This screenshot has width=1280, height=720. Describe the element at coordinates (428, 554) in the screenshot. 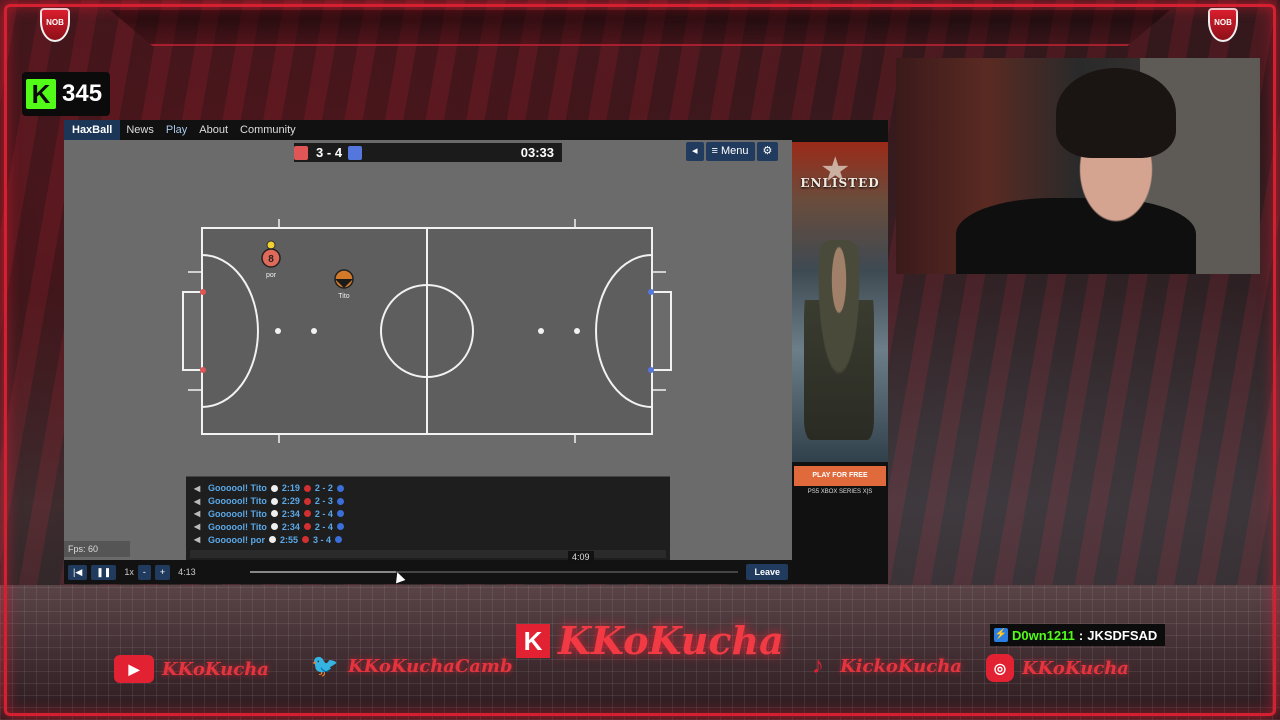

I see `chat-input` at that location.